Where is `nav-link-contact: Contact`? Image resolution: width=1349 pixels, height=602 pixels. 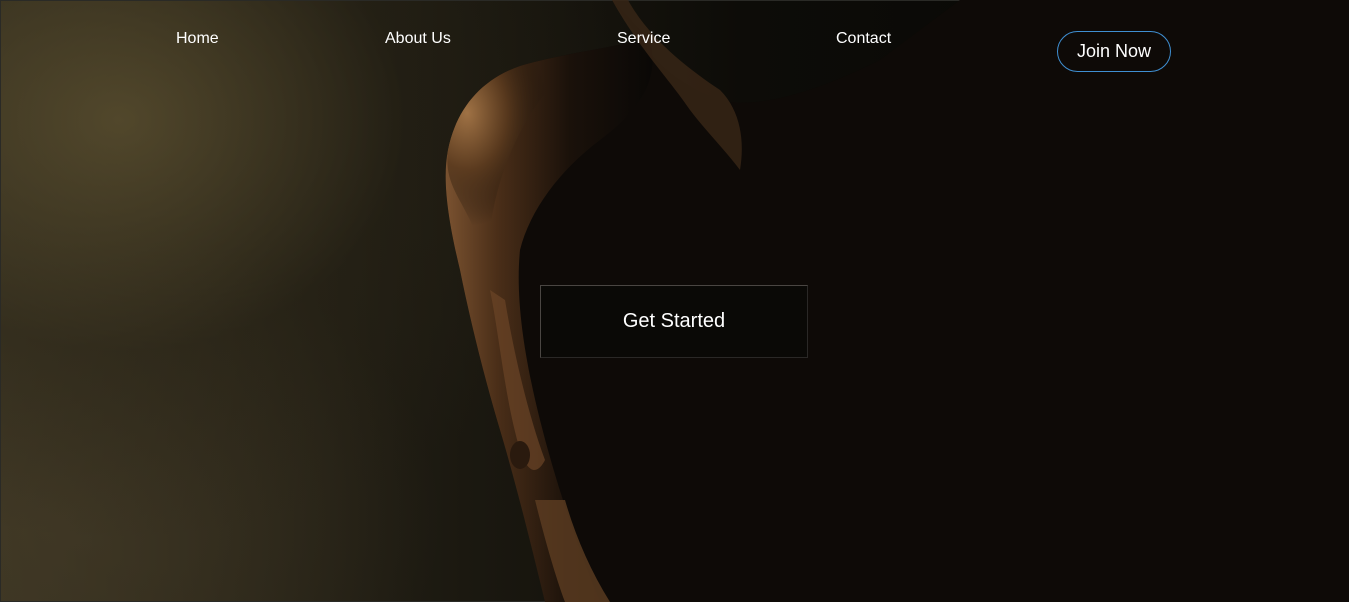
nav-link-contact: Contact is located at coordinates (863, 39).